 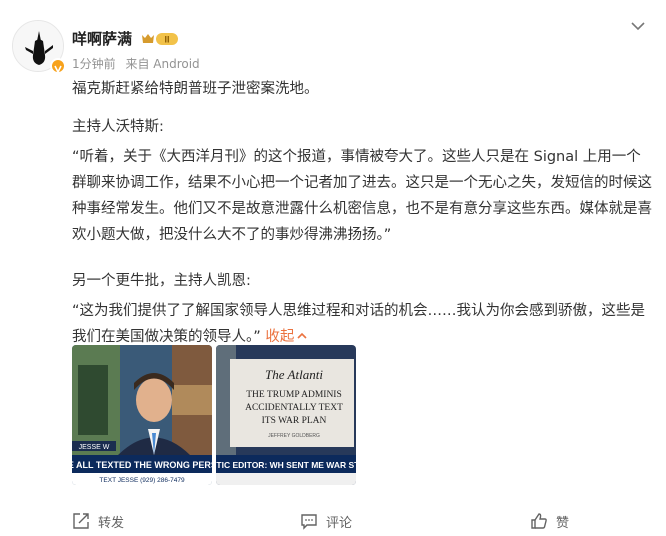 I want to click on name-tag: JESSE W, so click(x=94, y=447).